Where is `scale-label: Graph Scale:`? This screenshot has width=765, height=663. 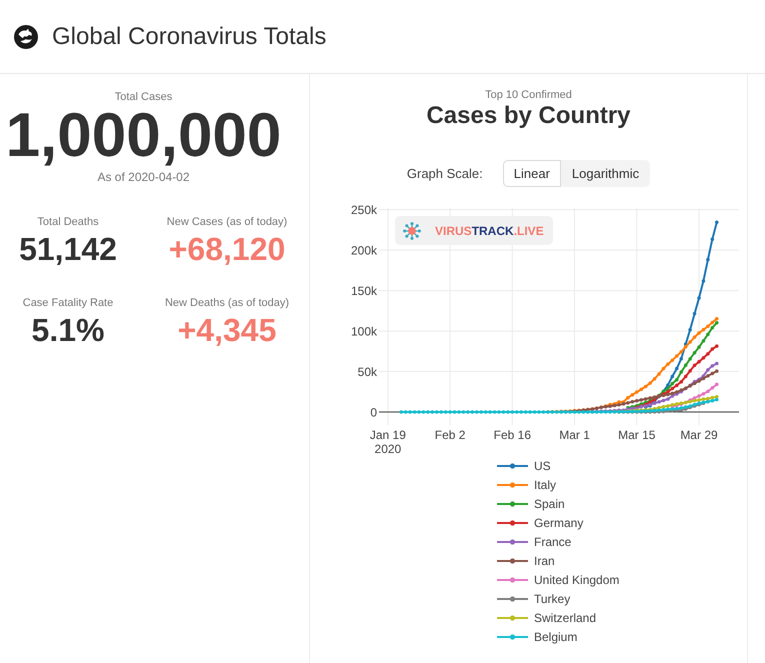 scale-label: Graph Scale: is located at coordinates (444, 174).